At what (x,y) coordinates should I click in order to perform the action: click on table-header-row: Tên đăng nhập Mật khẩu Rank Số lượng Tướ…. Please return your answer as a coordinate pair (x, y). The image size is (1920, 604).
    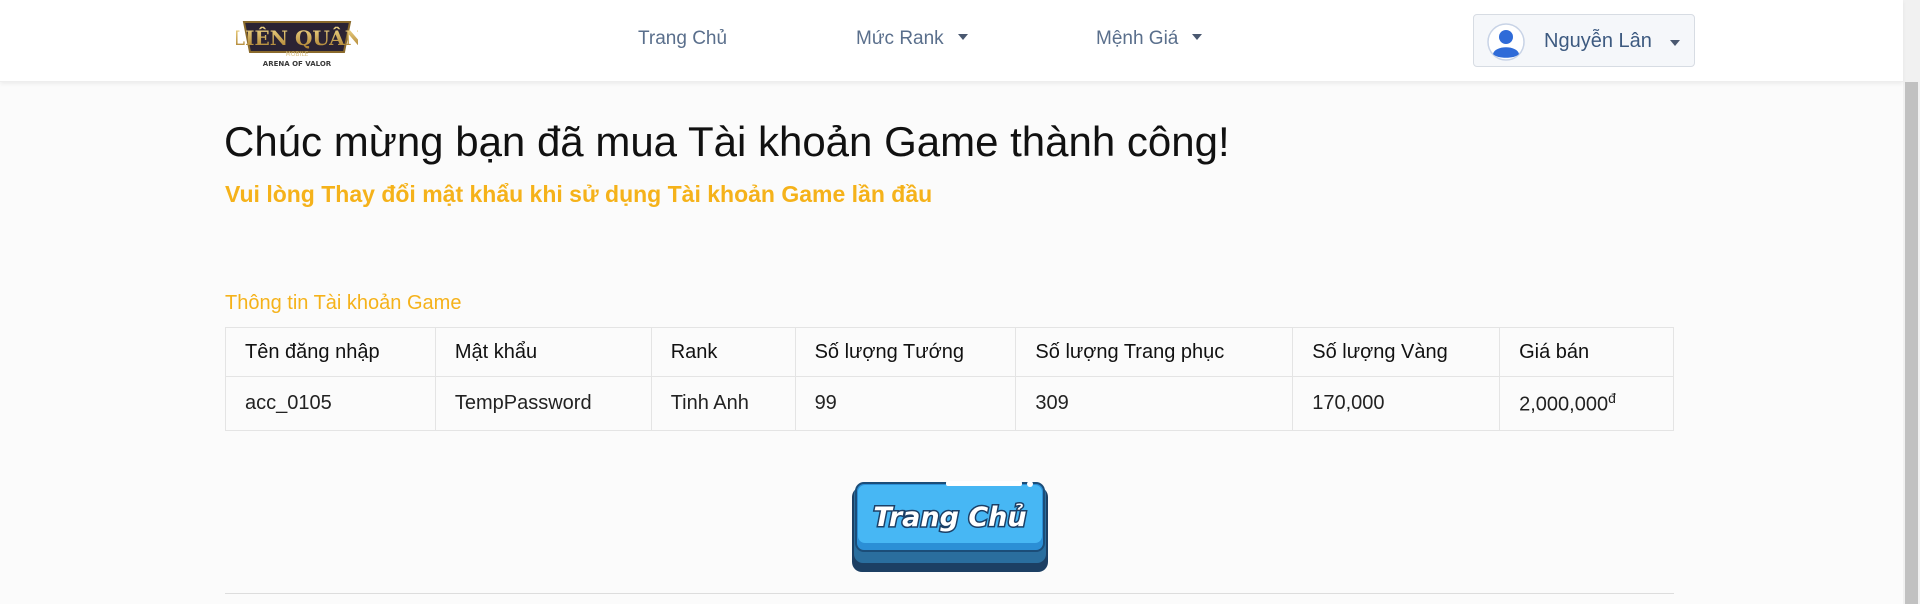
    Looking at the image, I should click on (949, 352).